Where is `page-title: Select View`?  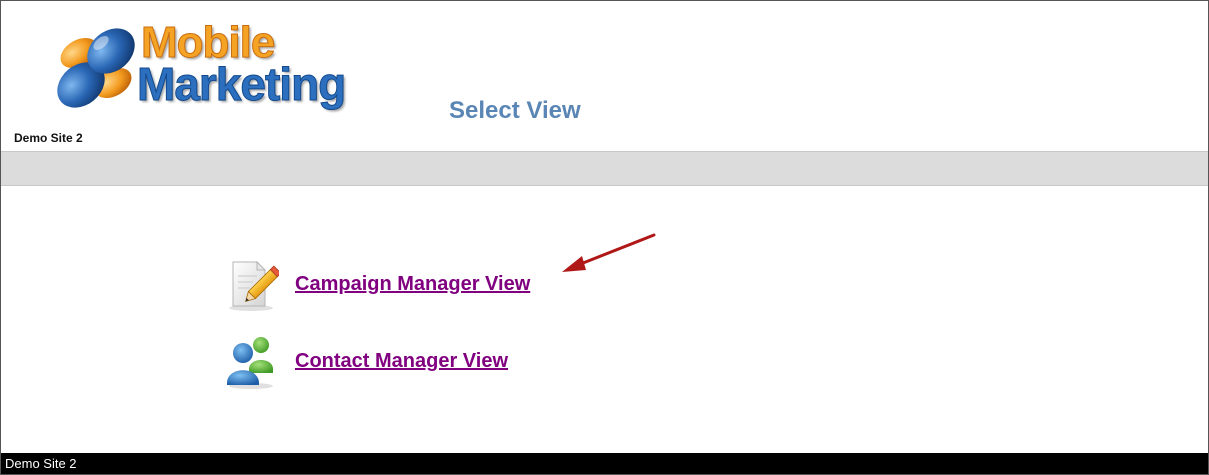 page-title: Select View is located at coordinates (515, 110).